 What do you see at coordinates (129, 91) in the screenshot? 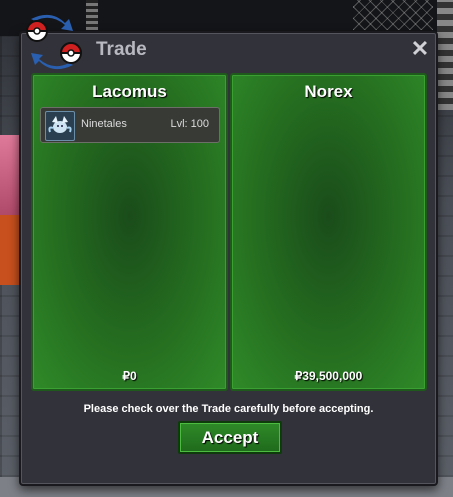
I see `left-player-name: Lacomus` at bounding box center [129, 91].